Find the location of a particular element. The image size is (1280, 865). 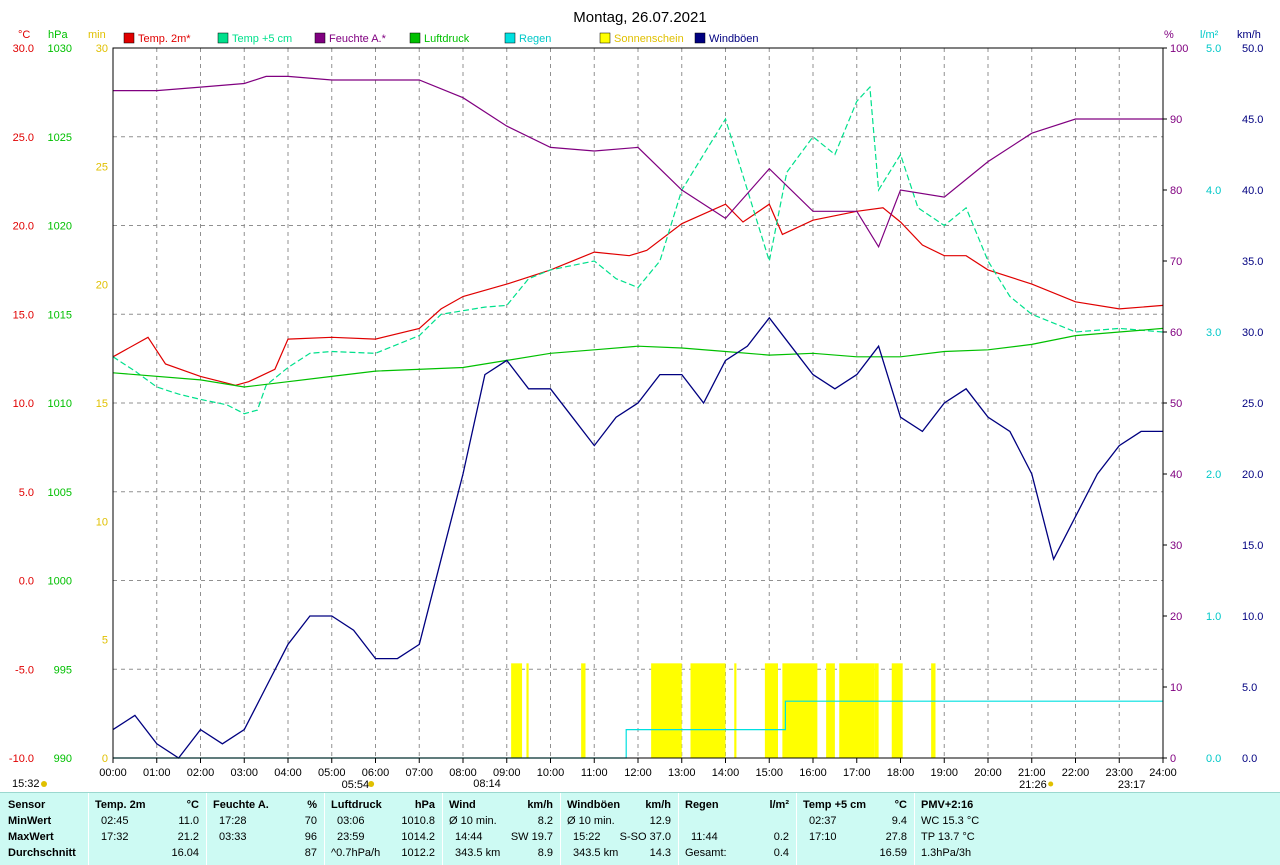

humidity-tick: 100 is located at coordinates (1179, 49).